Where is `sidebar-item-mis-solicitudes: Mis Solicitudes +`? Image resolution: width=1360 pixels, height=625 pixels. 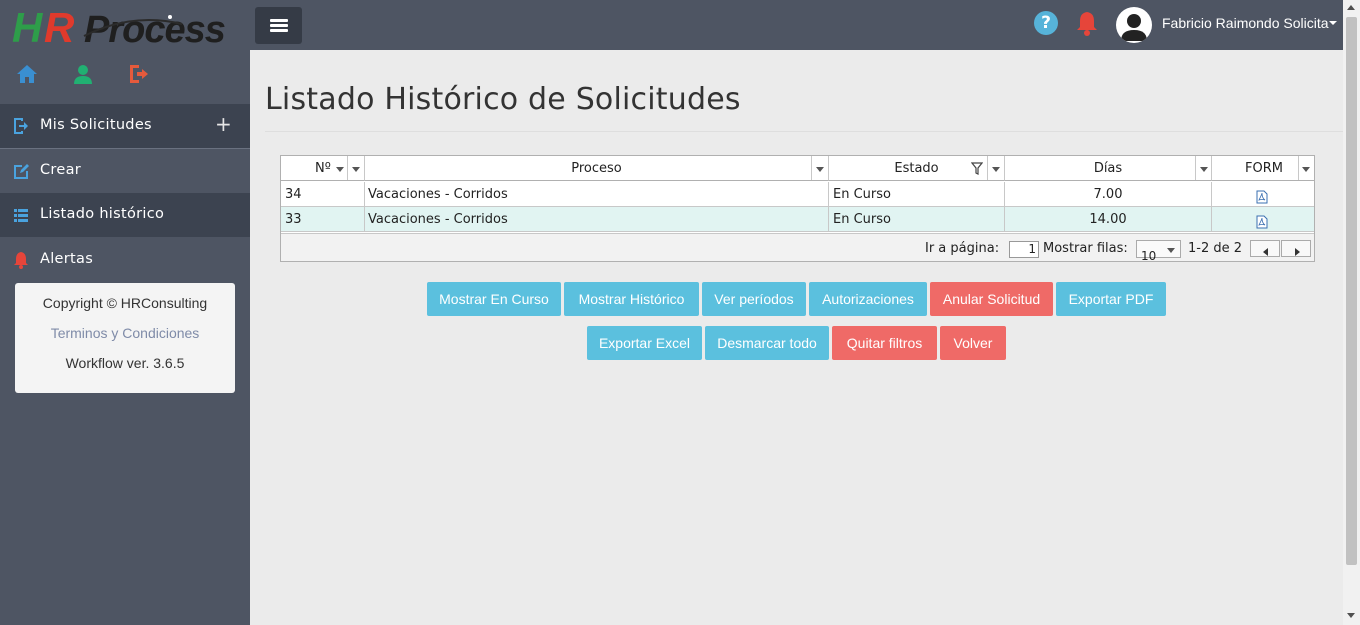 sidebar-item-mis-solicitudes: Mis Solicitudes + is located at coordinates (125, 126).